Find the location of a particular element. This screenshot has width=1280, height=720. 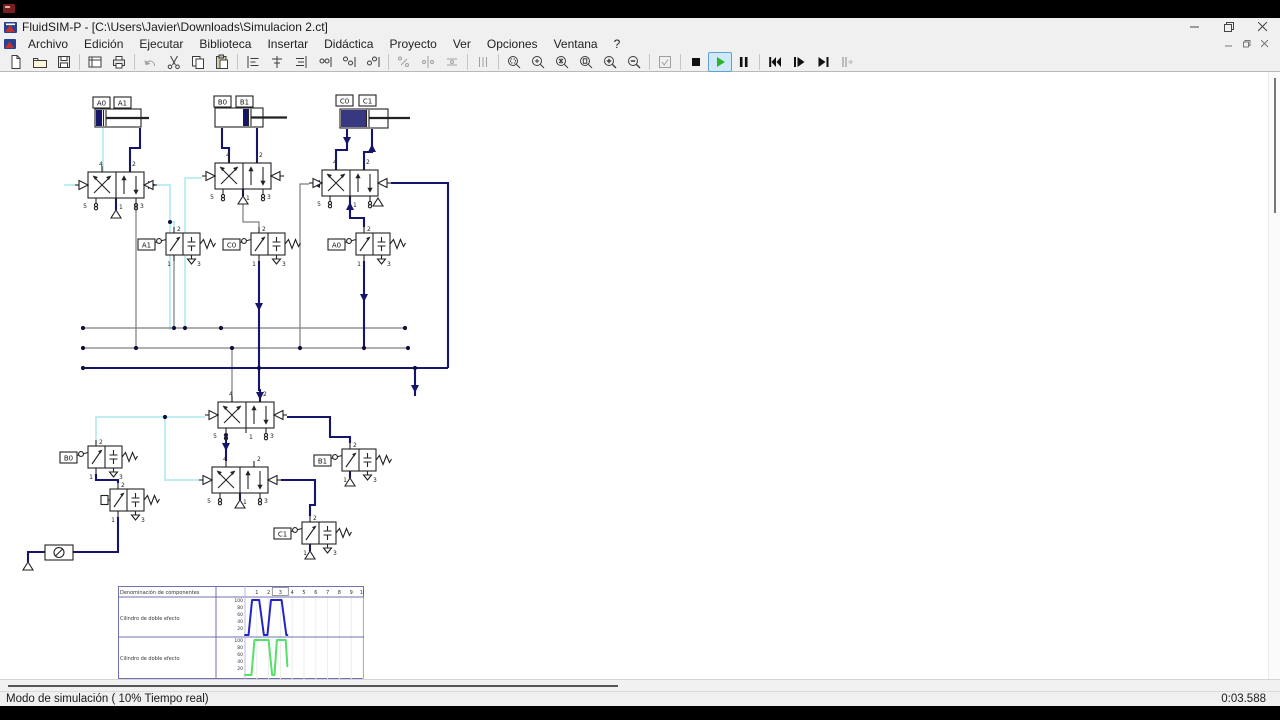

check-circuit-icon is located at coordinates (665, 62).